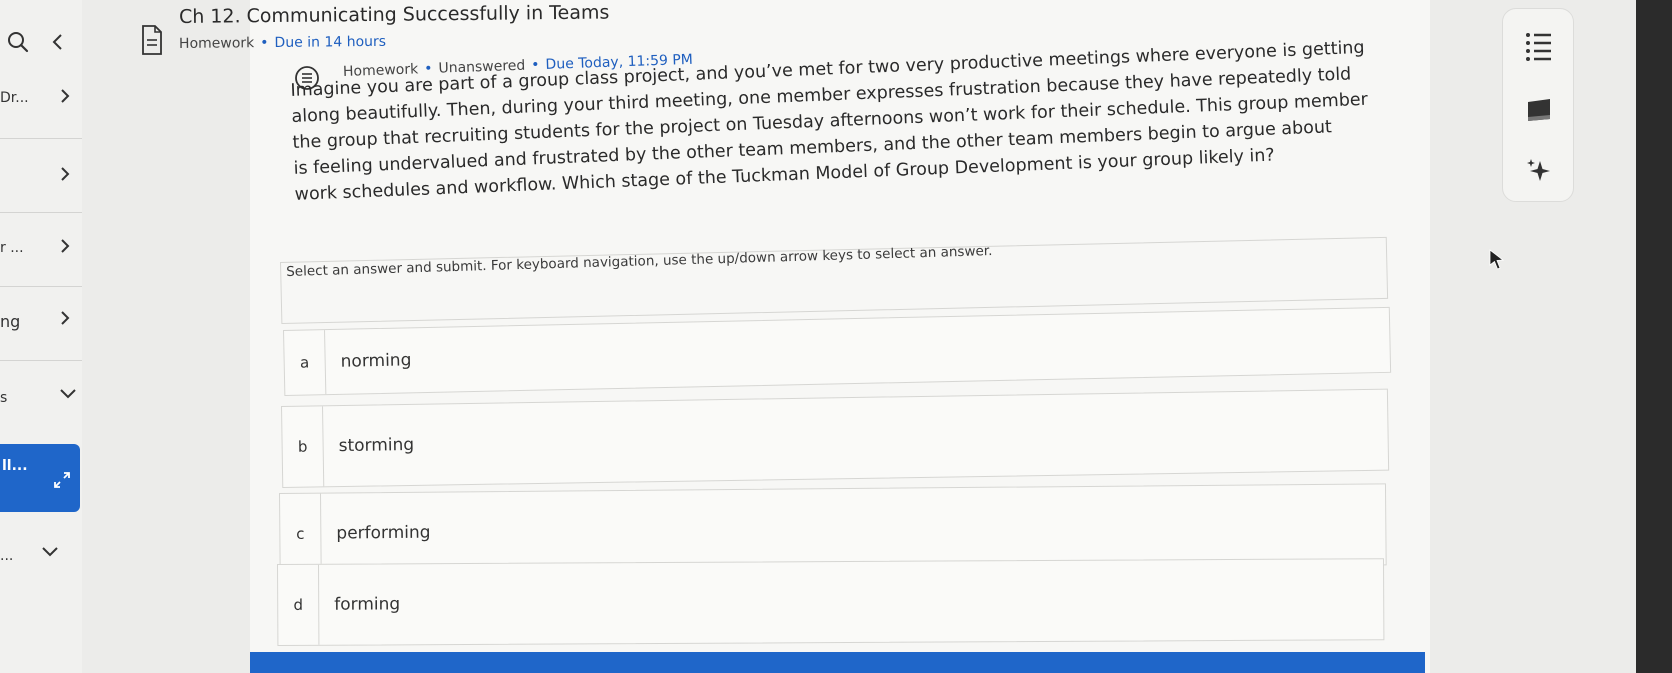 Image resolution: width=1672 pixels, height=673 pixels. I want to click on back-chevron-icon, so click(58, 44).